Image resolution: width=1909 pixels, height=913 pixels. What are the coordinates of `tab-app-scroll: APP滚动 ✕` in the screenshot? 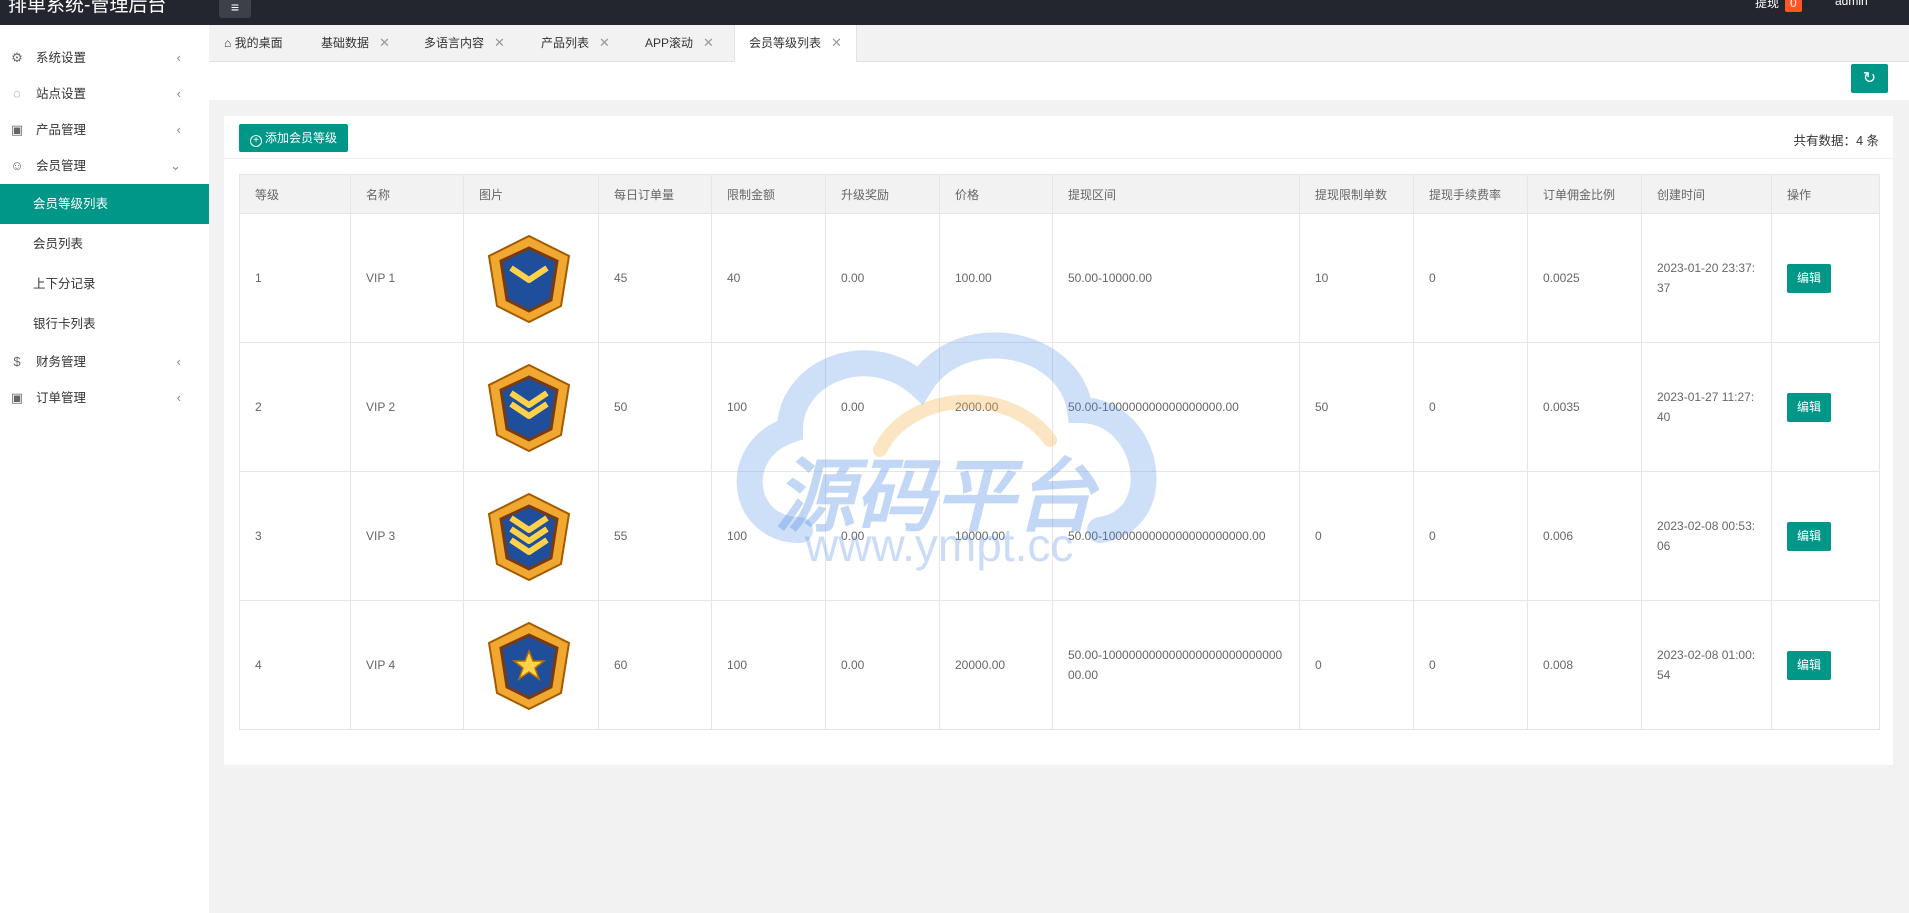 It's located at (679, 43).